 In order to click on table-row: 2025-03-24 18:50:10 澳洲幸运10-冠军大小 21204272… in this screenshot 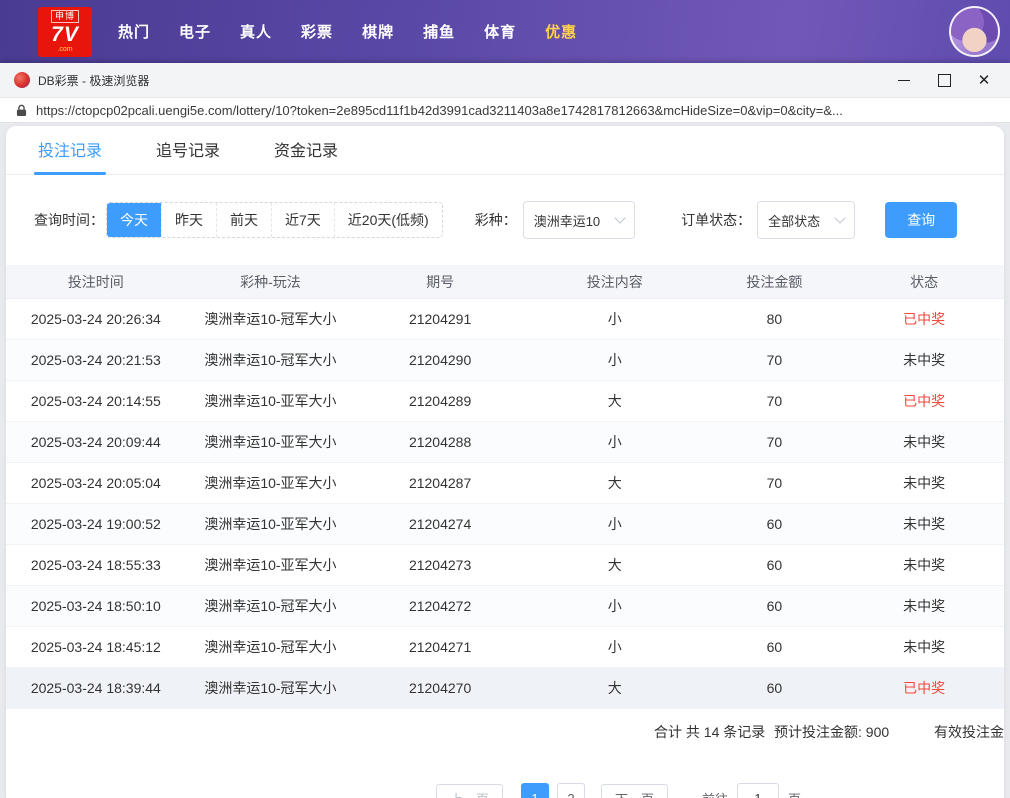, I will do `click(505, 606)`.